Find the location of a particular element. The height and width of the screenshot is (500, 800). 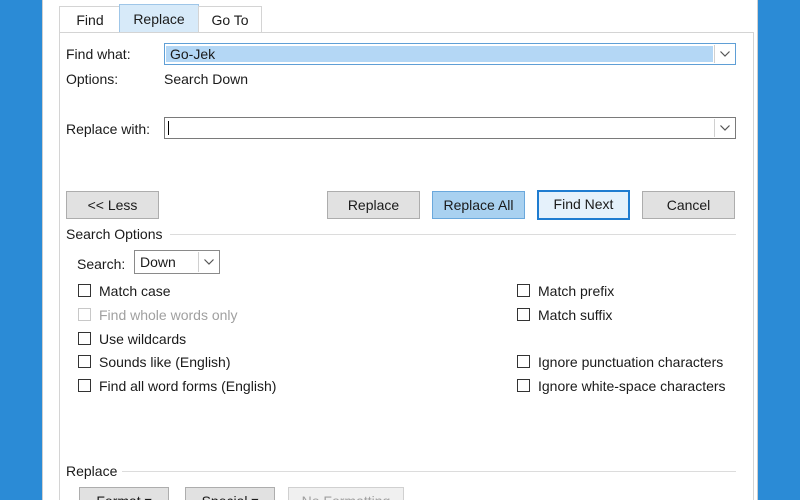

sounds-like-checkbox is located at coordinates (84, 361).